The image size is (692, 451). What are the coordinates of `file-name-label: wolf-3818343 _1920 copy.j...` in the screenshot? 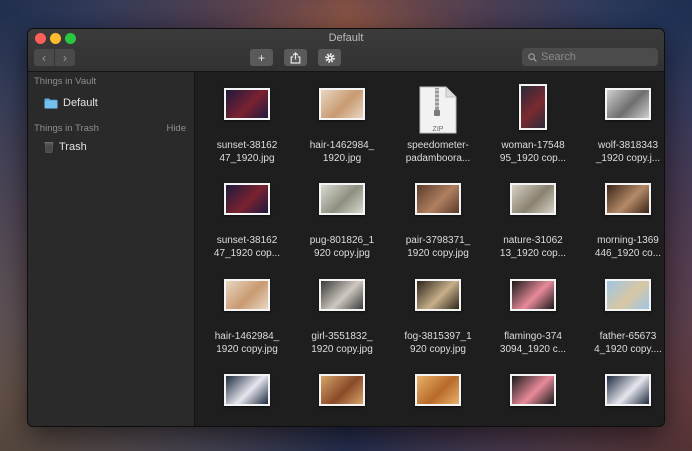 It's located at (623, 152).